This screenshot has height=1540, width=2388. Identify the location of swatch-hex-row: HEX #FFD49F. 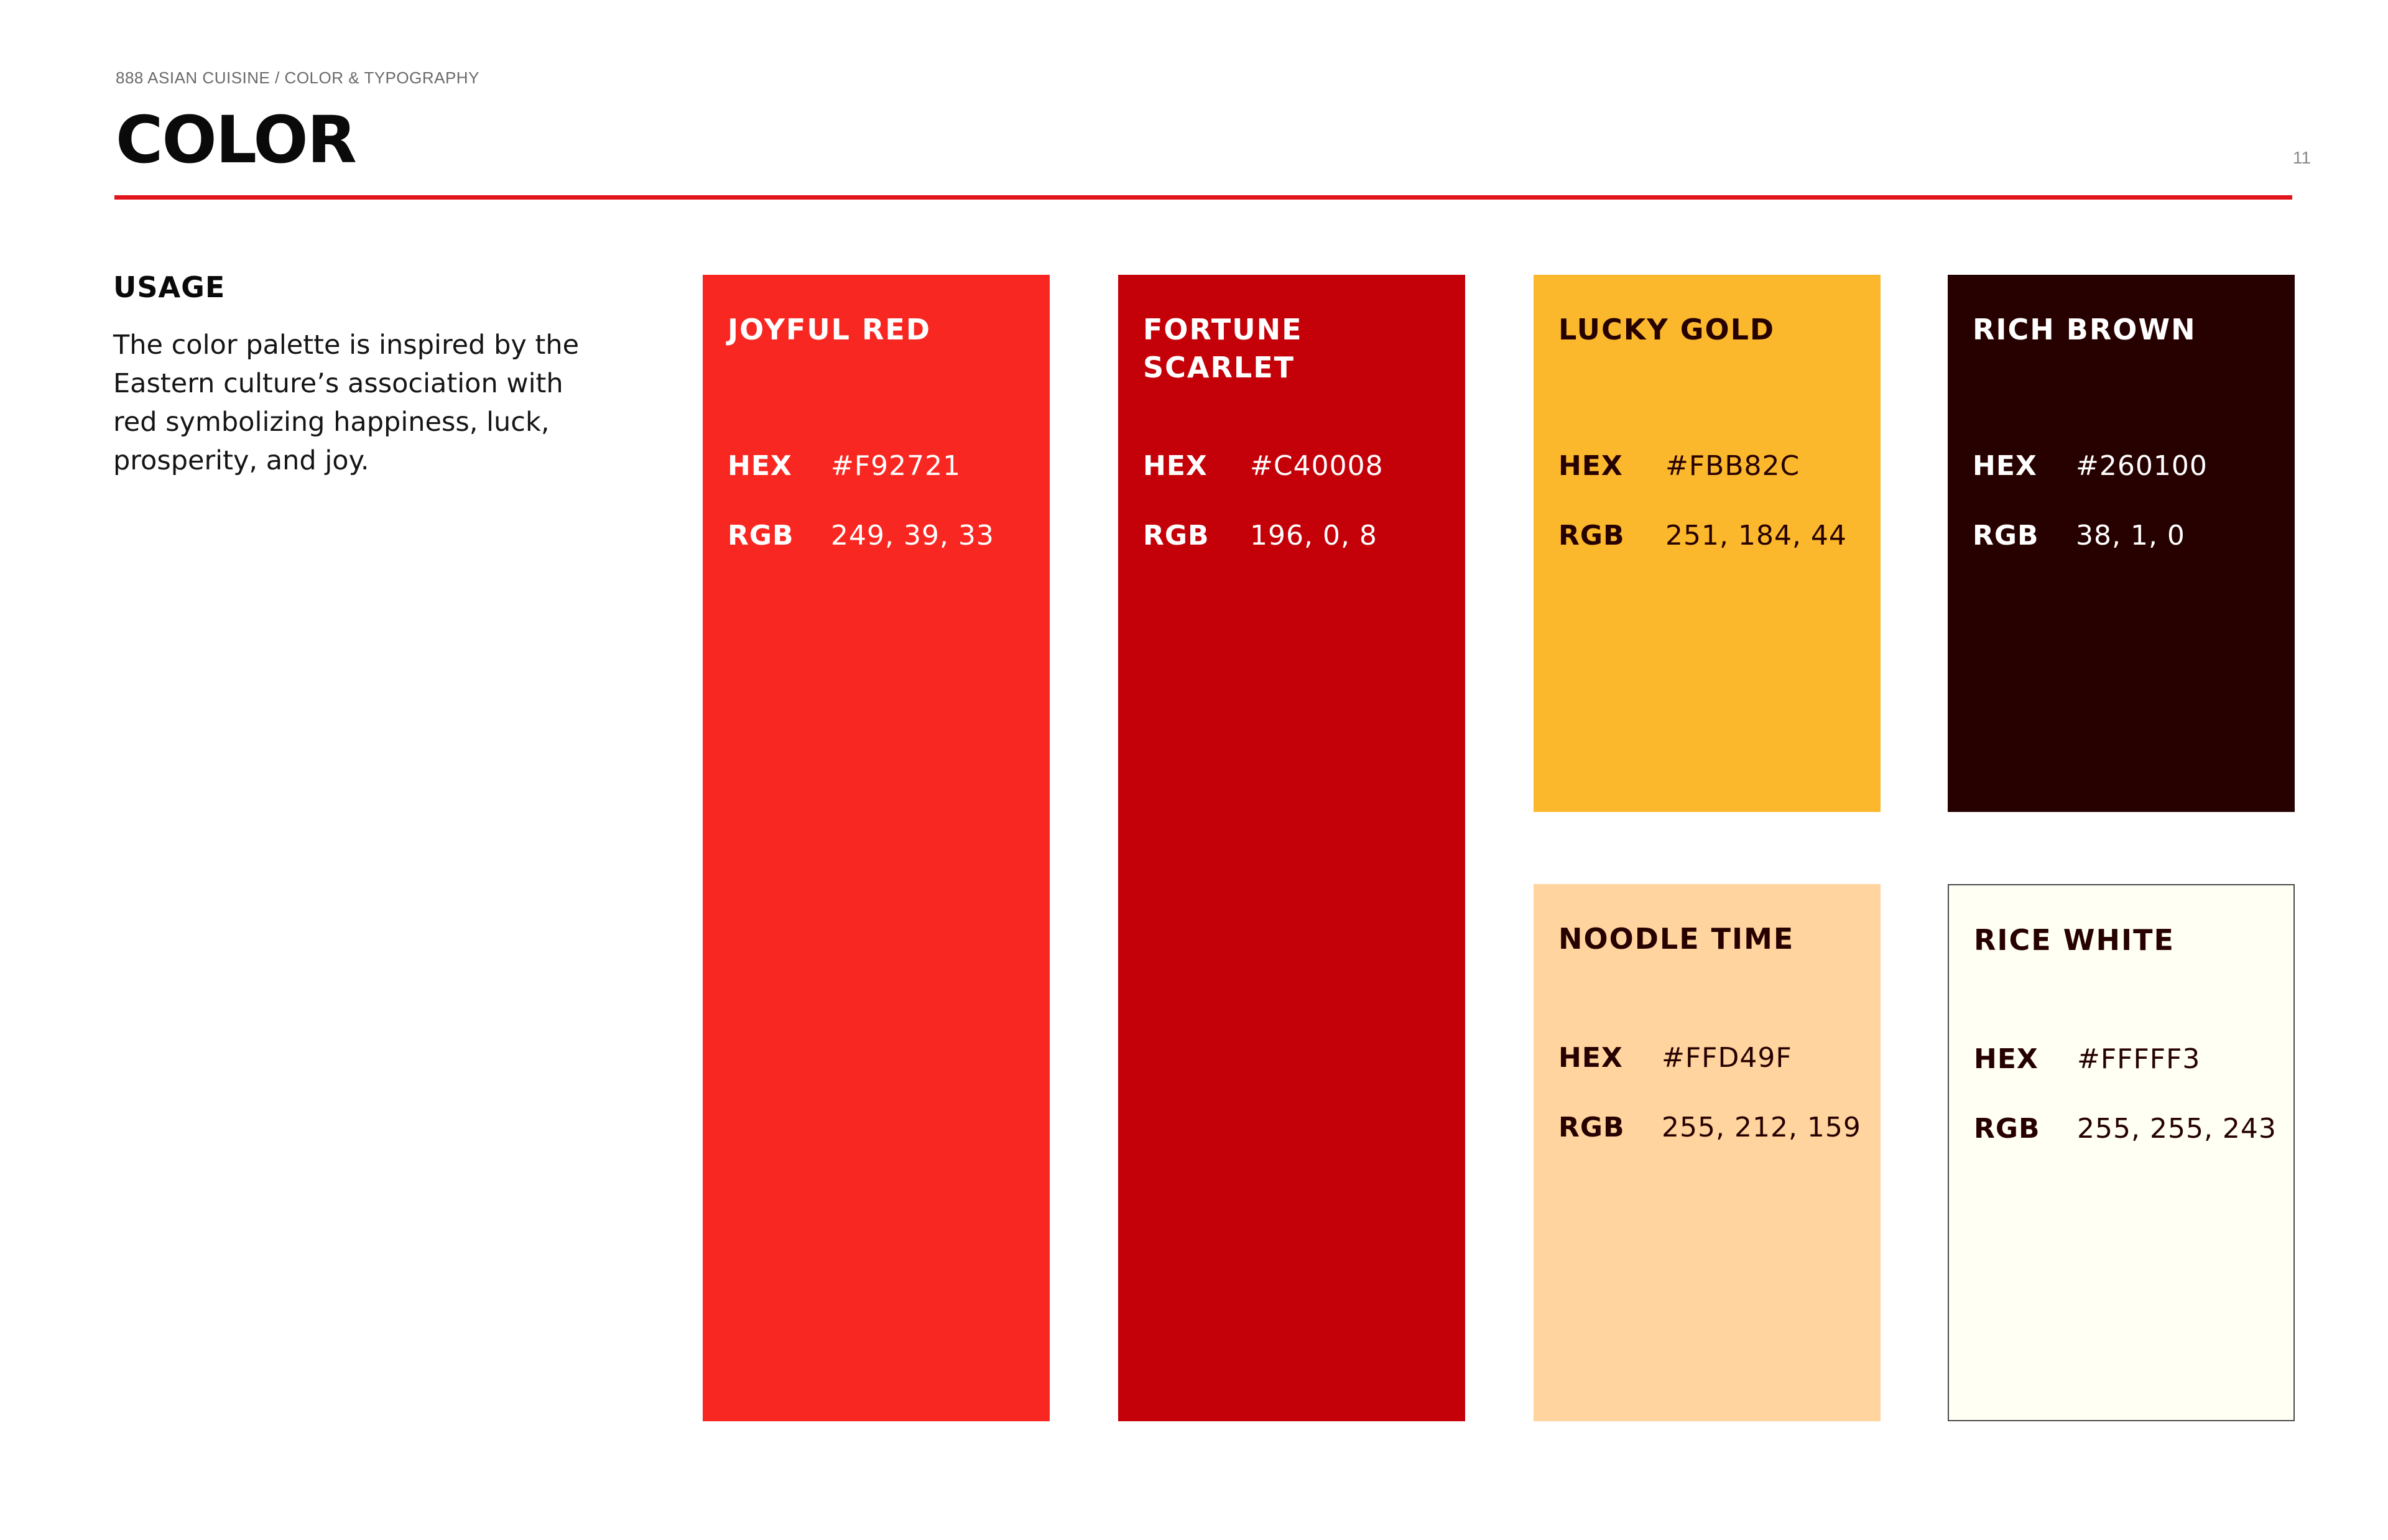
(1675, 1058).